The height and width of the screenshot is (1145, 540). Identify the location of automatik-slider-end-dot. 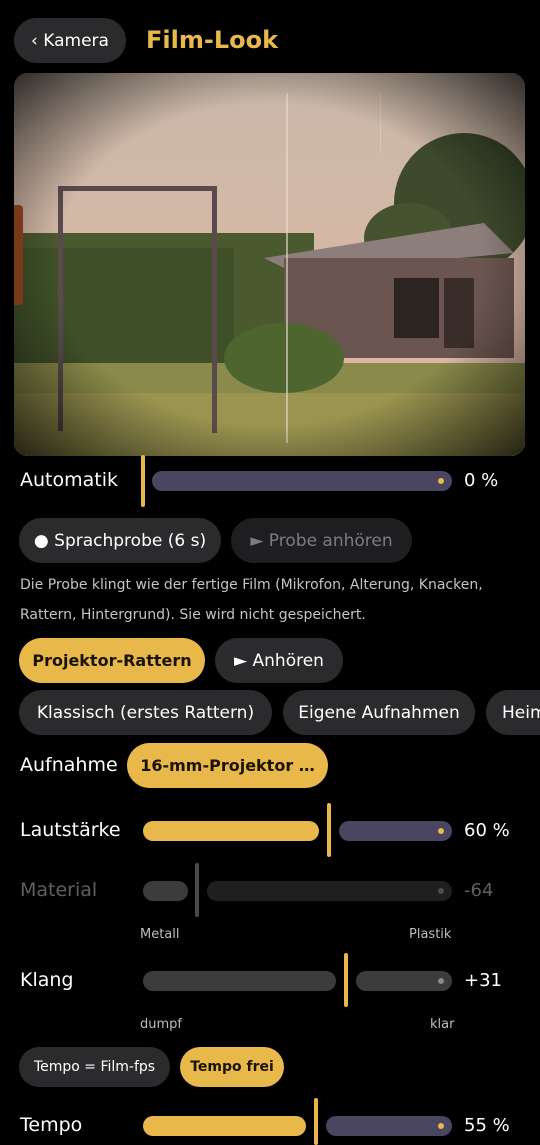
(441, 481).